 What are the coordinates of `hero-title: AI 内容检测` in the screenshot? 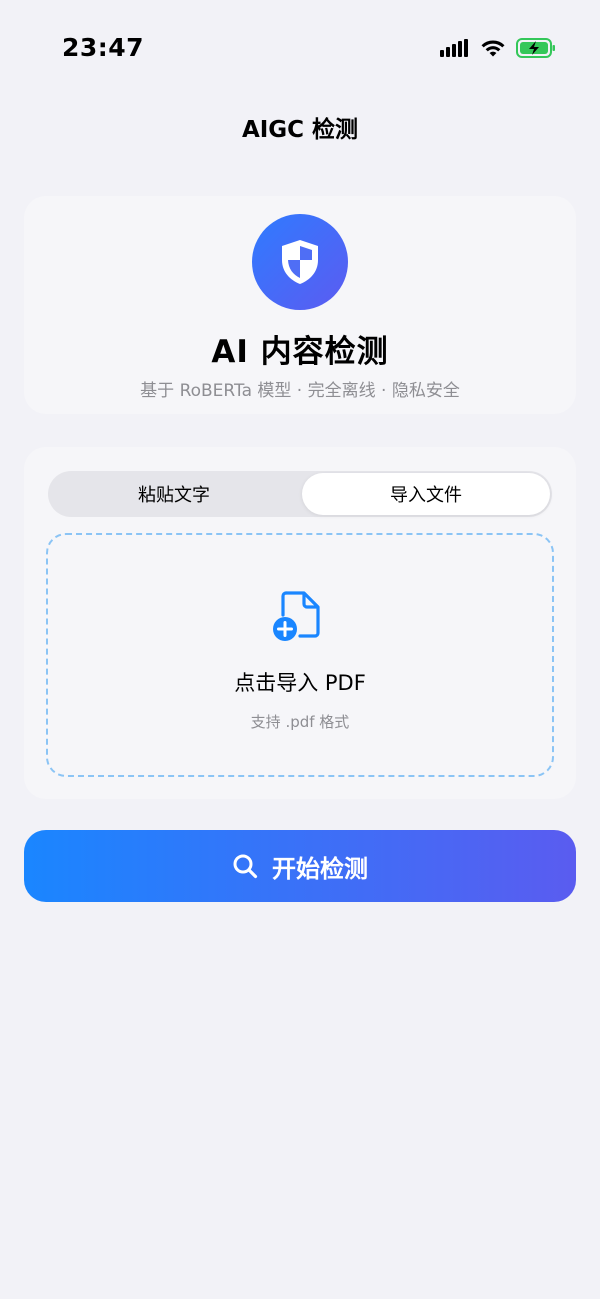 It's located at (300, 352).